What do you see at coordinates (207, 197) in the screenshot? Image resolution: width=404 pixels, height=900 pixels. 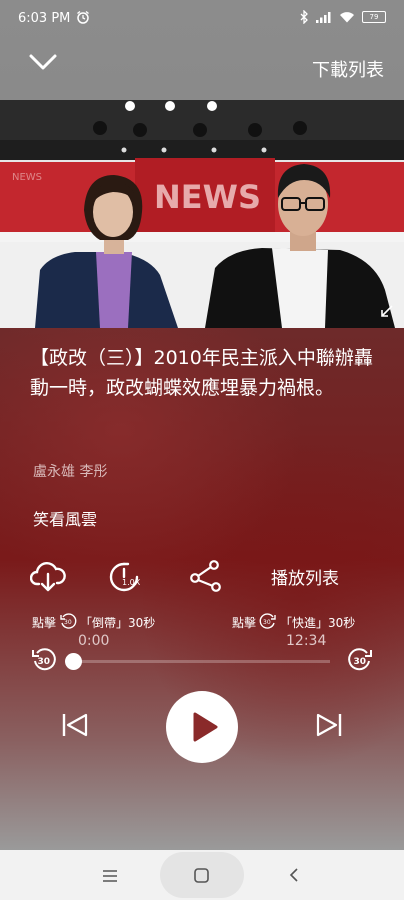 I see `news-backdrop-text: NEWS` at bounding box center [207, 197].